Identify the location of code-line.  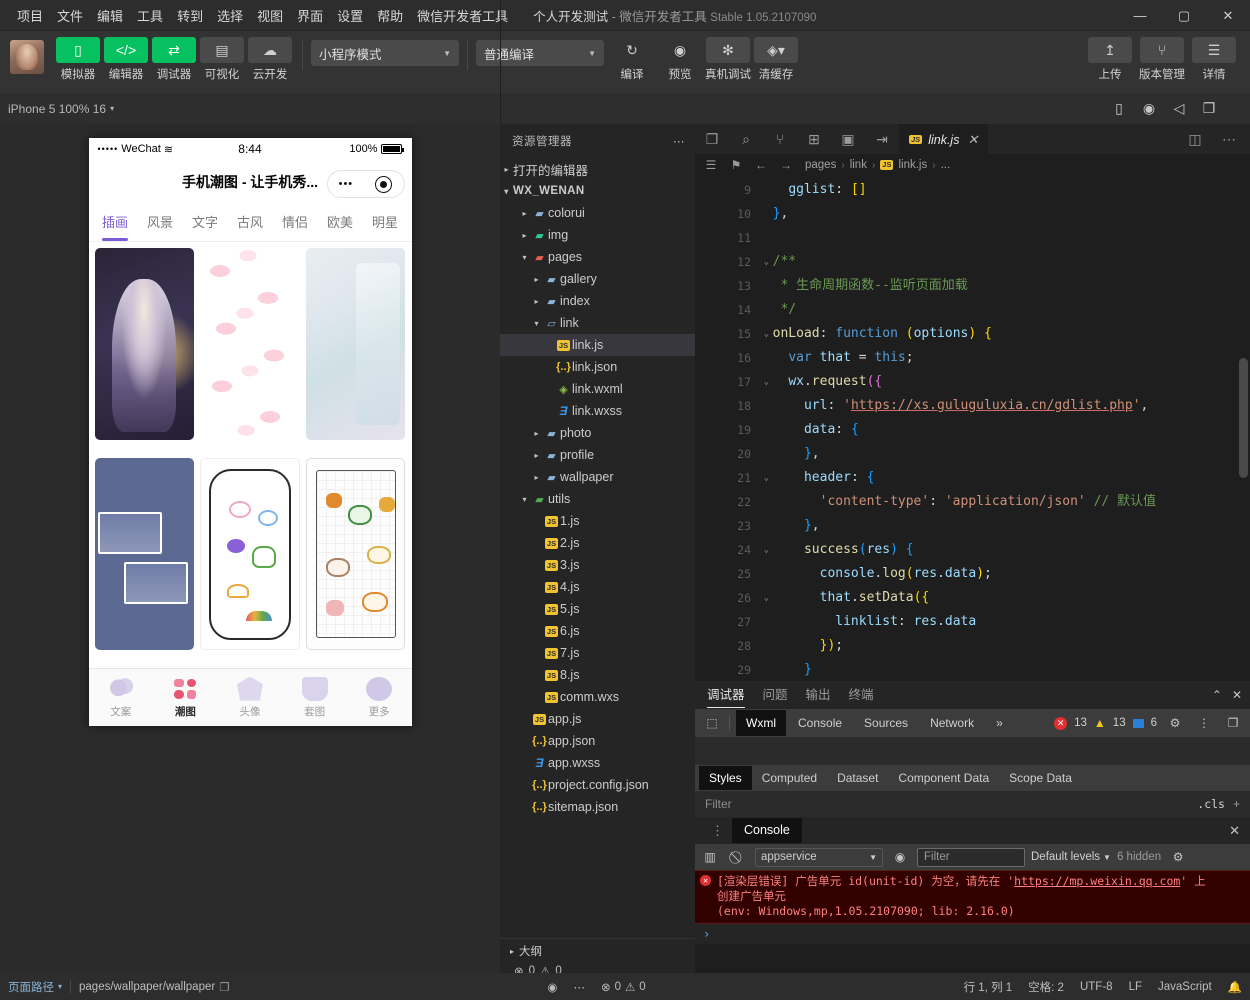
(1003, 238).